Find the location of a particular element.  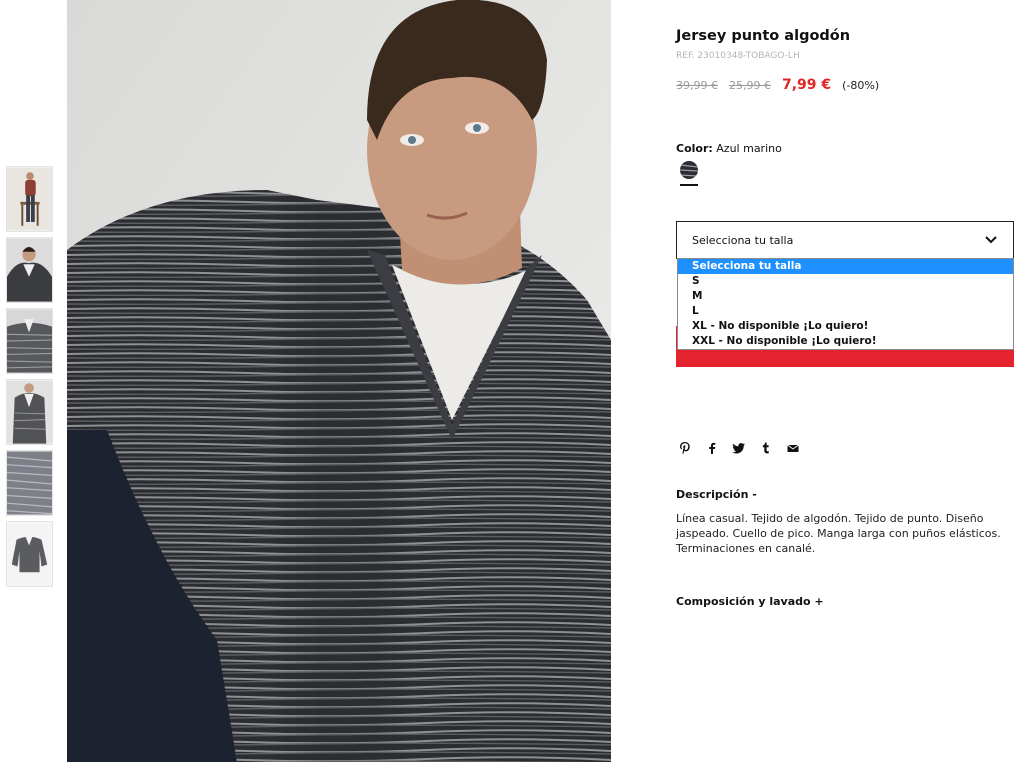

price-row: 39,99 € 25,99 € 7,99 € (-80%) is located at coordinates (777, 85).